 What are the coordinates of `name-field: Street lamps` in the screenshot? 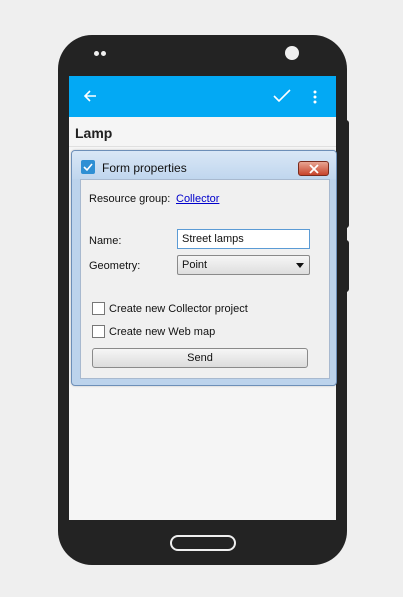 It's located at (243, 239).